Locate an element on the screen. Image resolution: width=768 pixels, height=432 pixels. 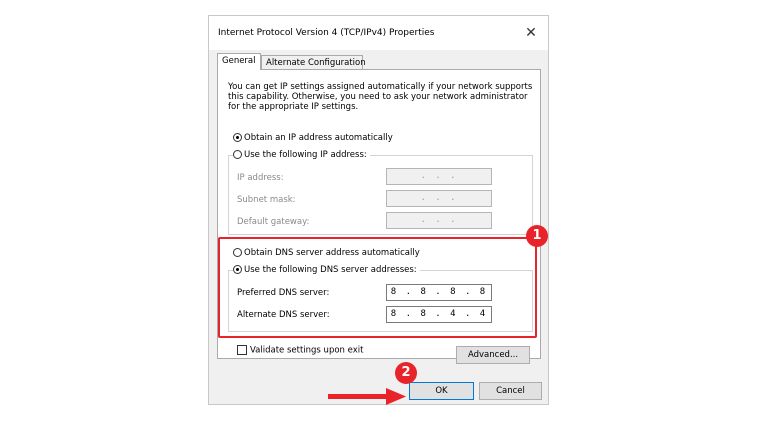
default-gateway-label: Default gateway: is located at coordinates (273, 222).